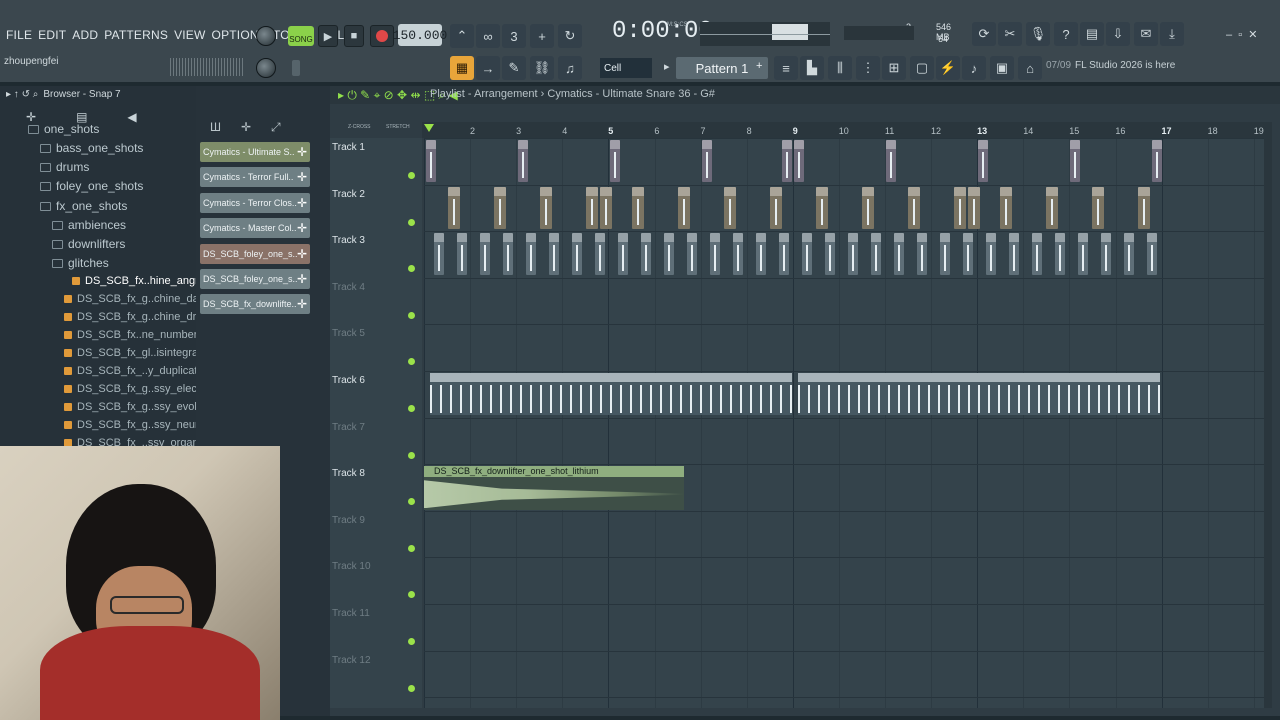 This screenshot has width=1280, height=720. Describe the element at coordinates (348, 333) in the screenshot. I see `track-name: Track 5` at that location.